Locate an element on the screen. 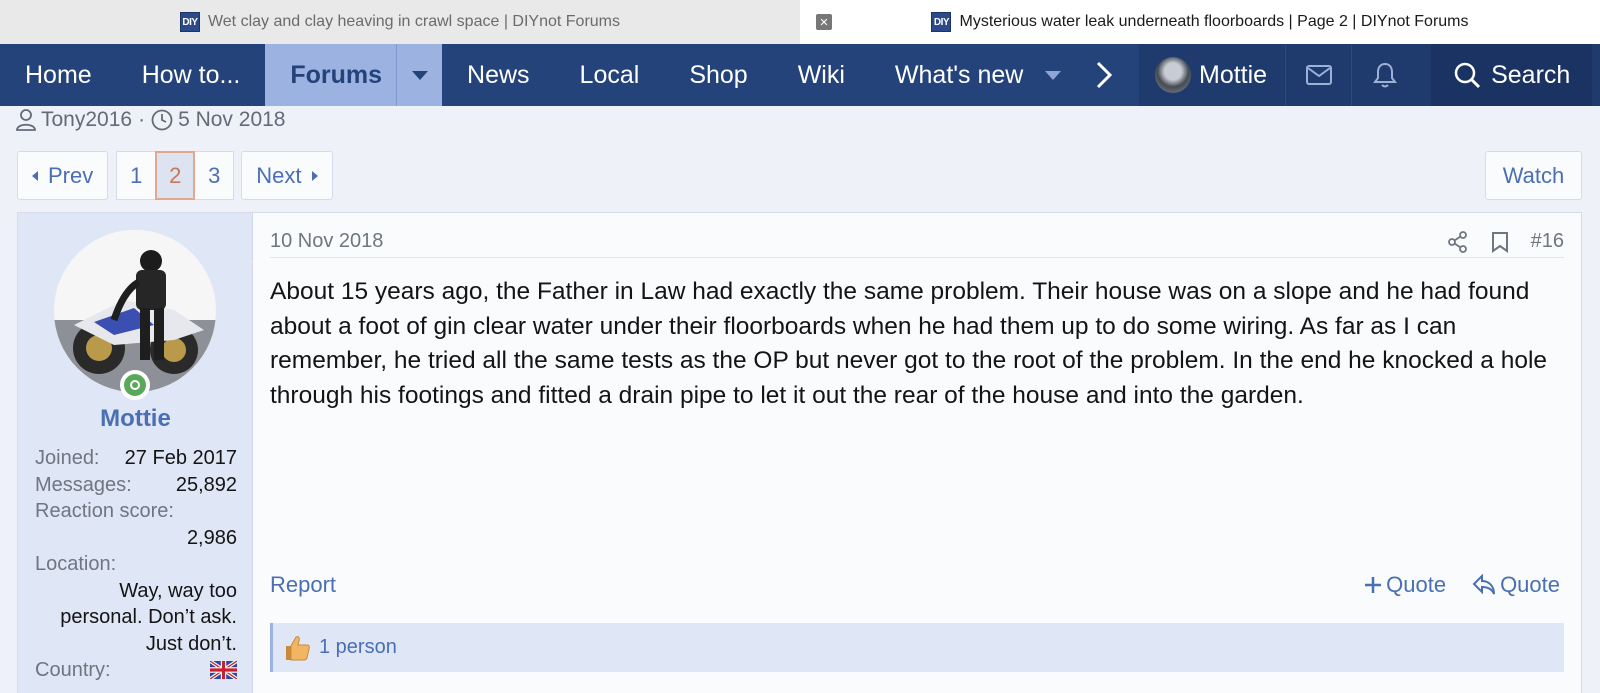 The height and width of the screenshot is (693, 1600). bell-icon is located at coordinates (1384, 75).